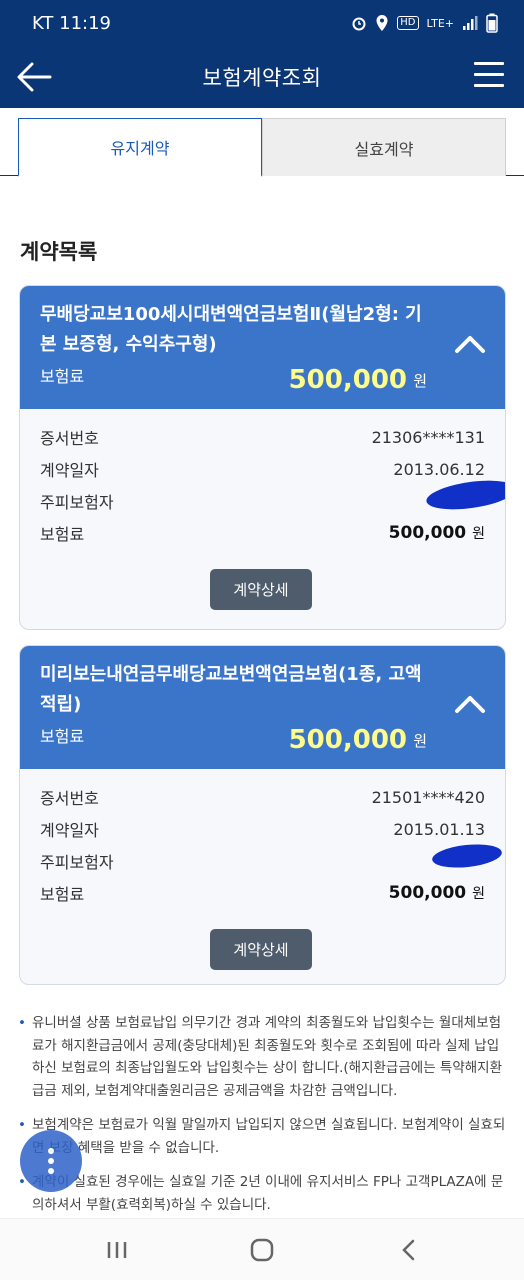 The image size is (524, 1280). I want to click on contract-date: 2015.01.13, so click(439, 829).